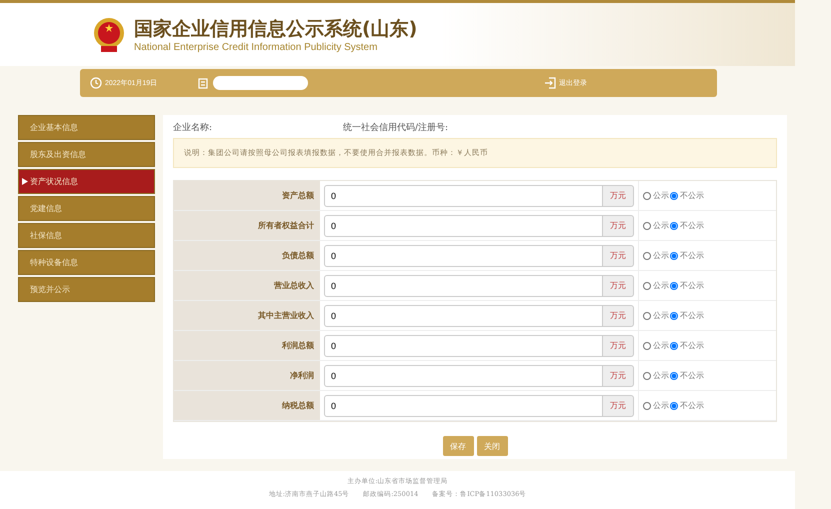  What do you see at coordinates (247, 255) in the screenshot?
I see `field-label: 负债总额` at bounding box center [247, 255].